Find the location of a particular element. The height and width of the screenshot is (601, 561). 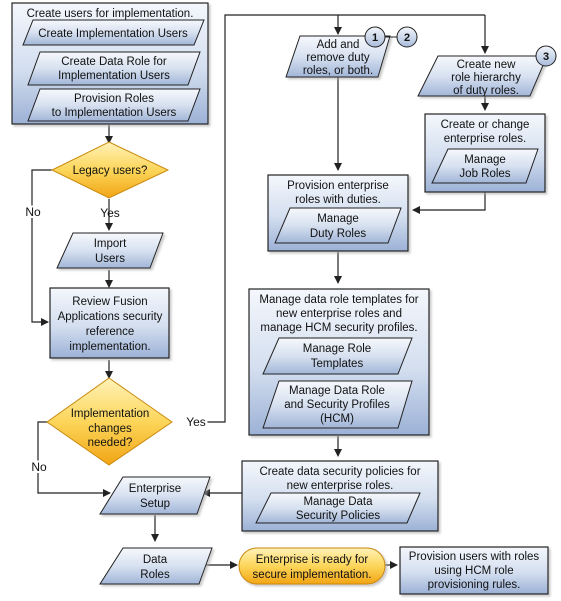

box-line: Manage data role templates for is located at coordinates (338, 300).